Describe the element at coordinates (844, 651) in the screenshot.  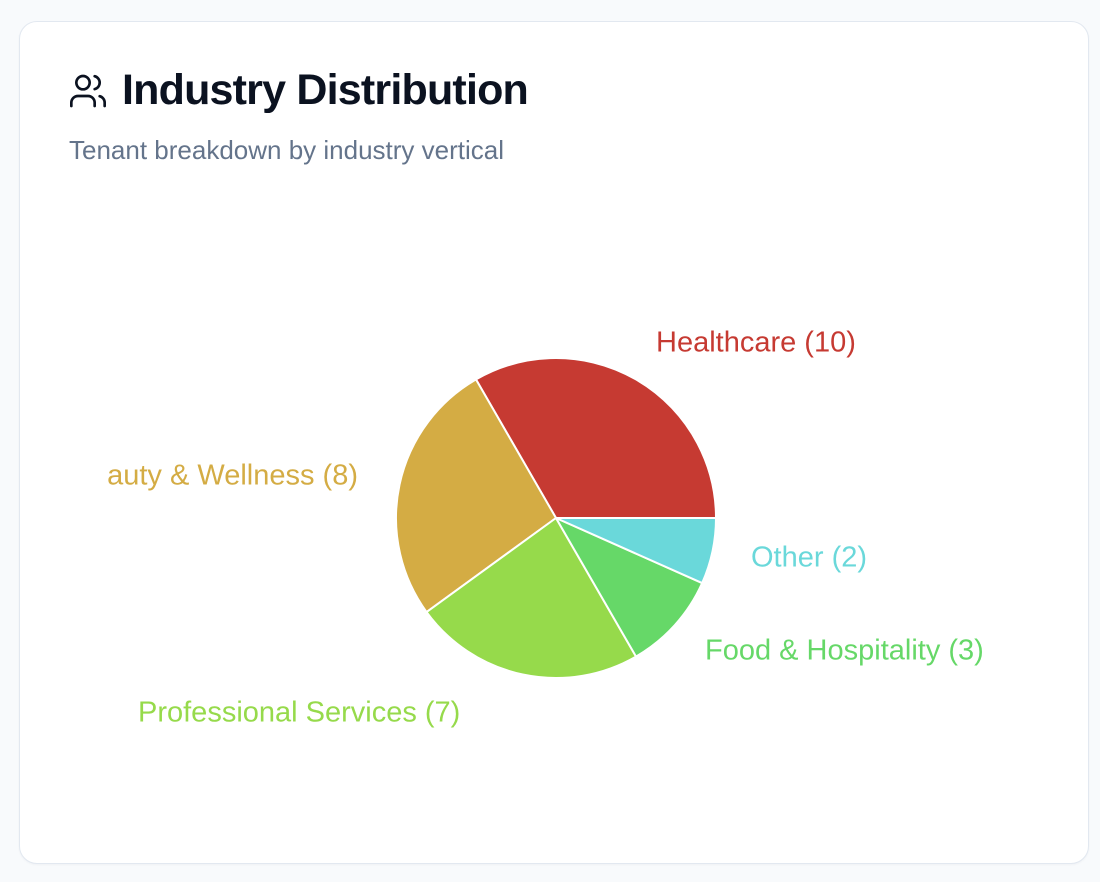
I see `slice-label-food-hospitality: Food & Hospitality (3)` at that location.